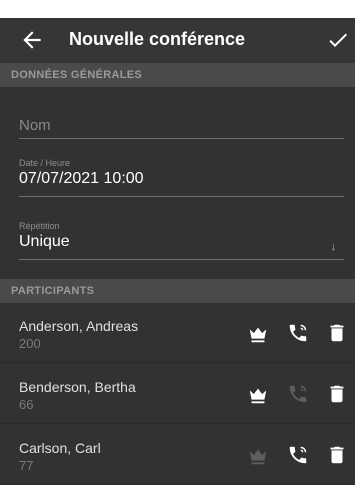 This screenshot has width=355, height=485. I want to click on participant-number: 77, so click(26, 465).